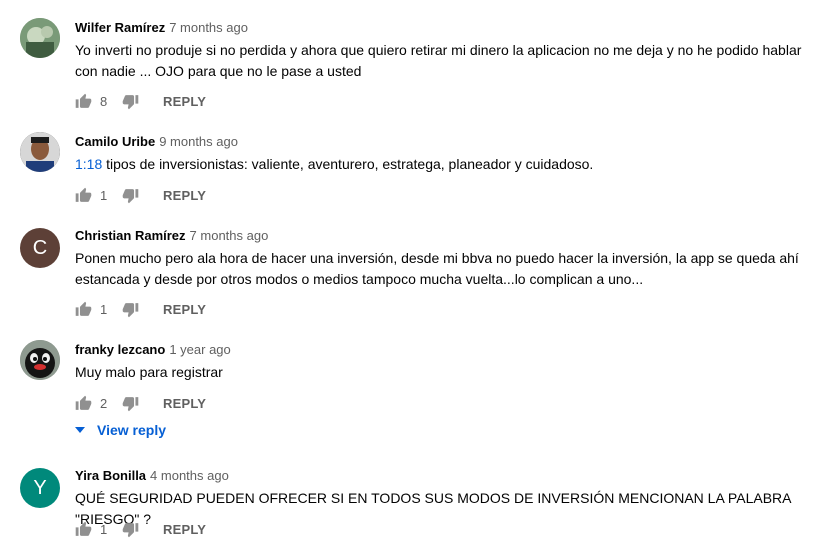 This screenshot has height=549, width=829. Describe the element at coordinates (104, 403) in the screenshot. I see `like-count: 2` at that location.